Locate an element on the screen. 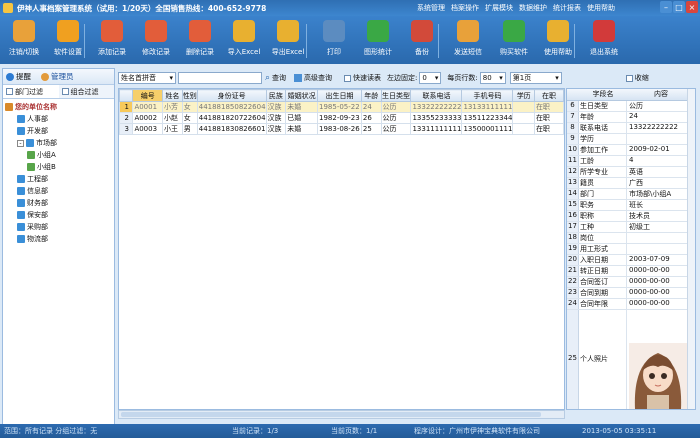  admin-button: 管理员 is located at coordinates (57, 76).